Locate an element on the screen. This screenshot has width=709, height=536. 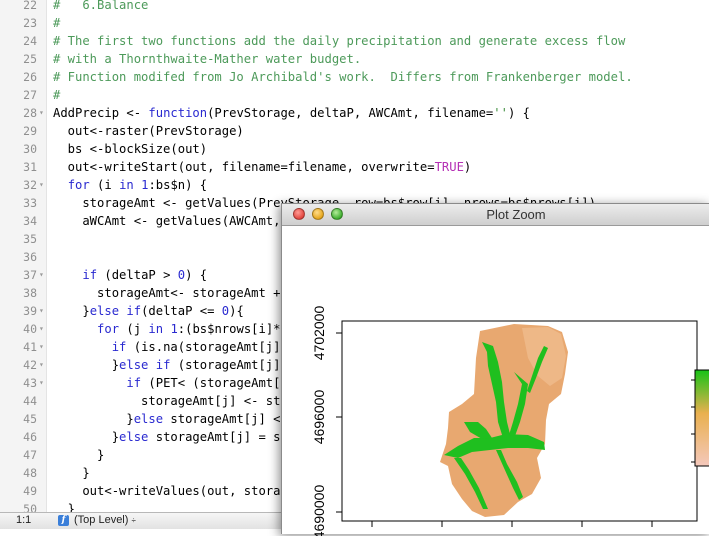
code-text: if (deltaP > 0) { is located at coordinates (130, 275).